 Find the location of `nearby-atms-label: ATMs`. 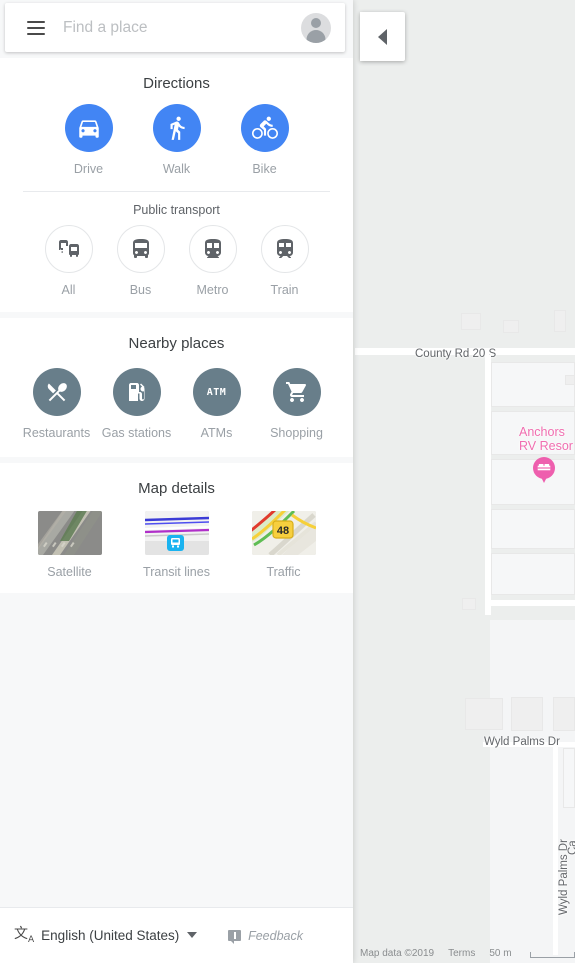

nearby-atms-label: ATMs is located at coordinates (216, 433).